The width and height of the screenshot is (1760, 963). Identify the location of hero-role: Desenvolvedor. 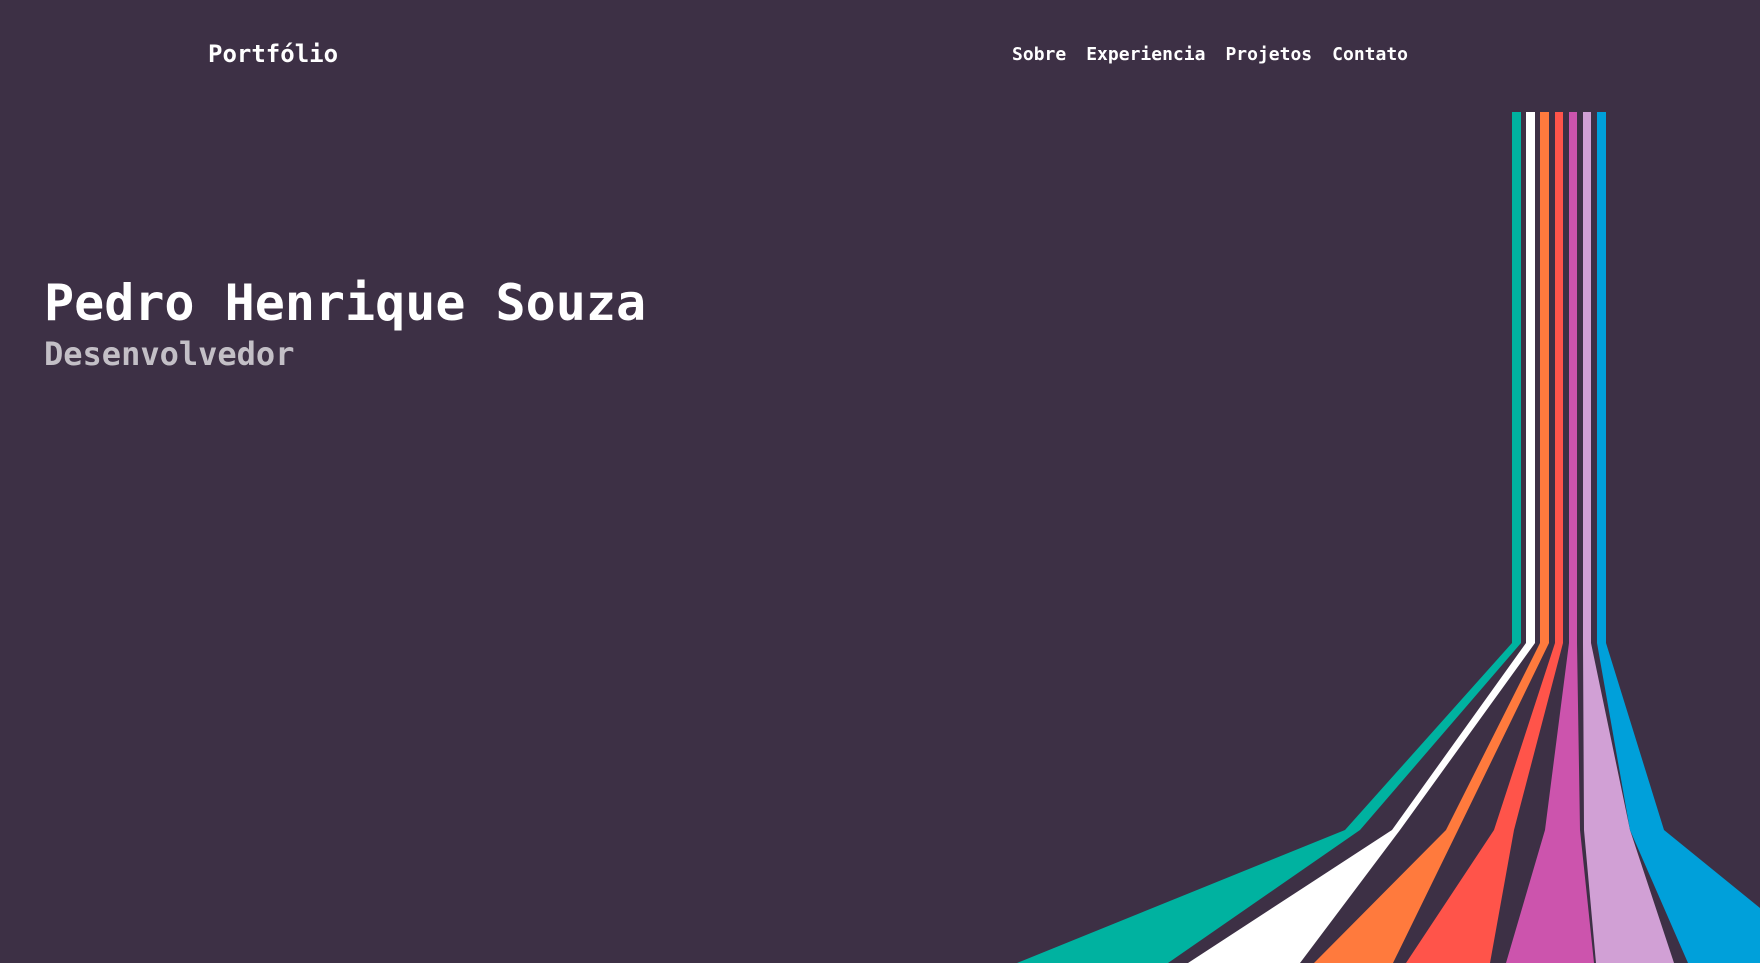
(169, 354).